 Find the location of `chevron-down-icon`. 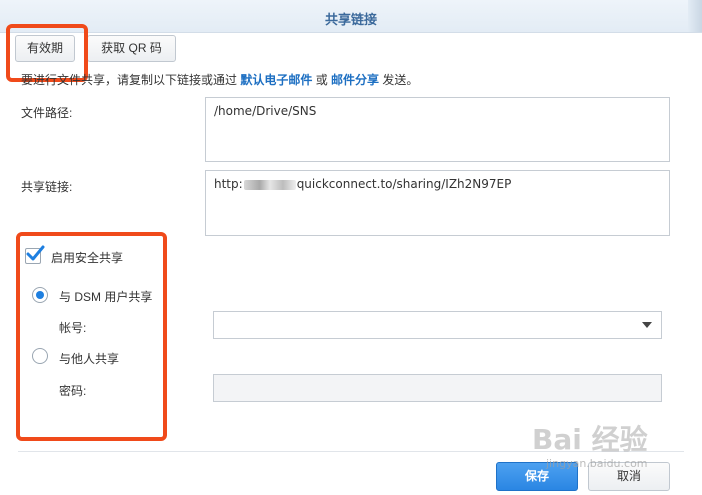

chevron-down-icon is located at coordinates (647, 325).